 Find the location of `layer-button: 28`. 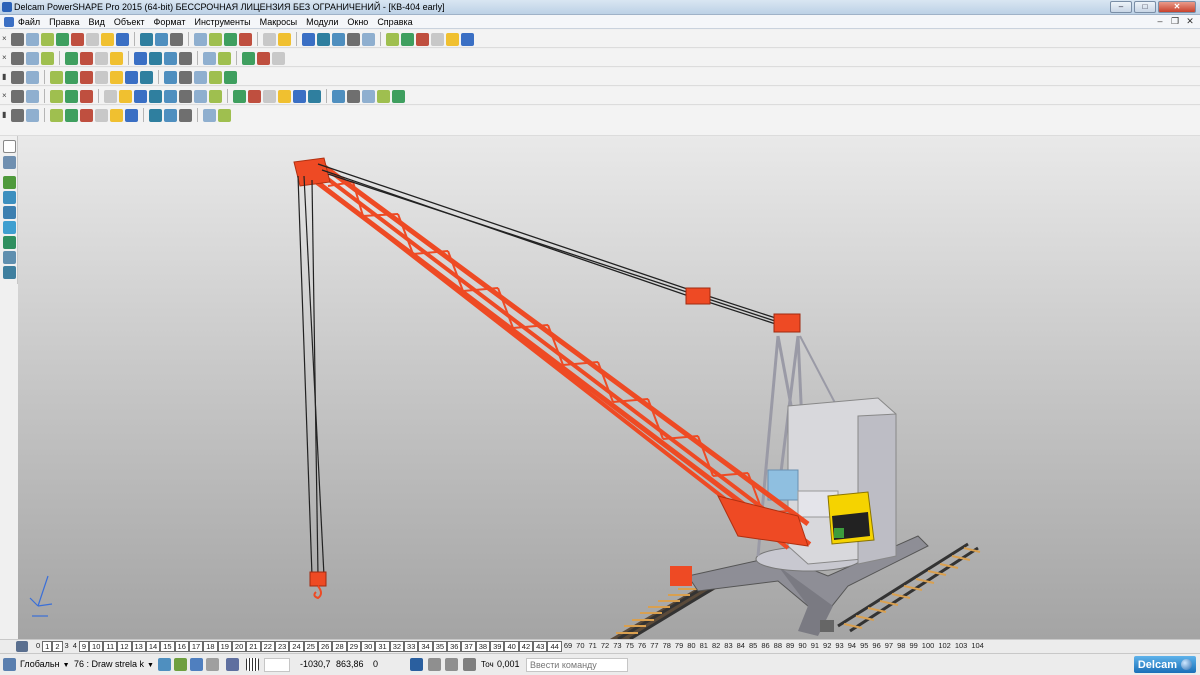

layer-button: 28 is located at coordinates (339, 646).